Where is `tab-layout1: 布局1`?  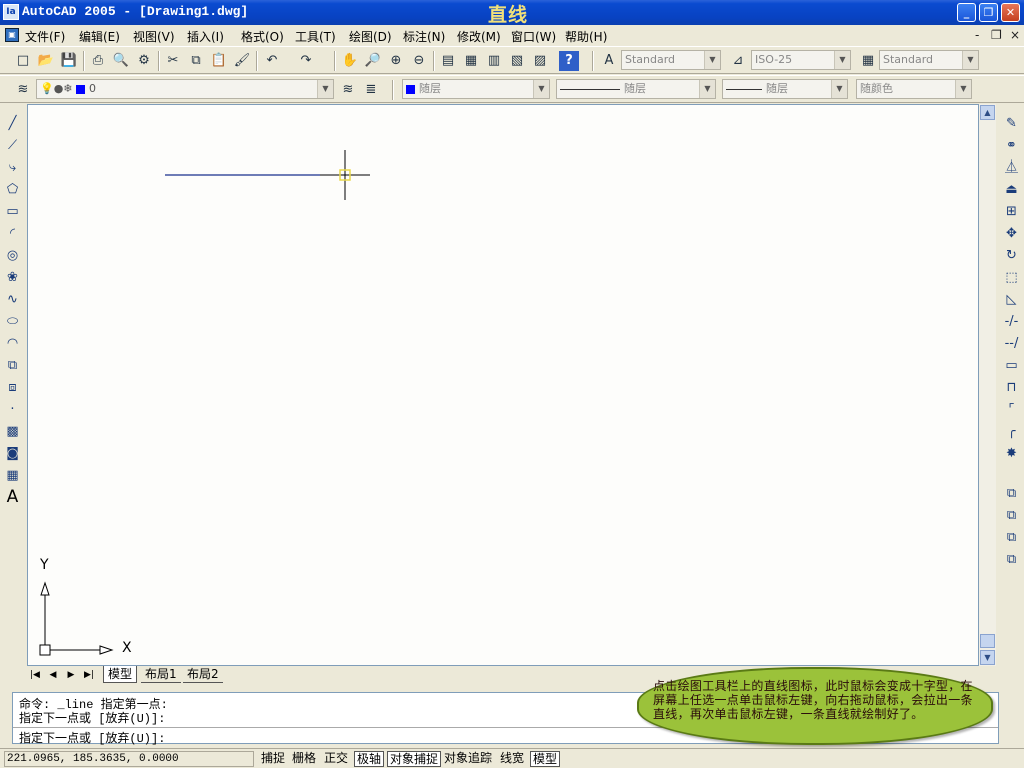 tab-layout1: 布局1 is located at coordinates (161, 674).